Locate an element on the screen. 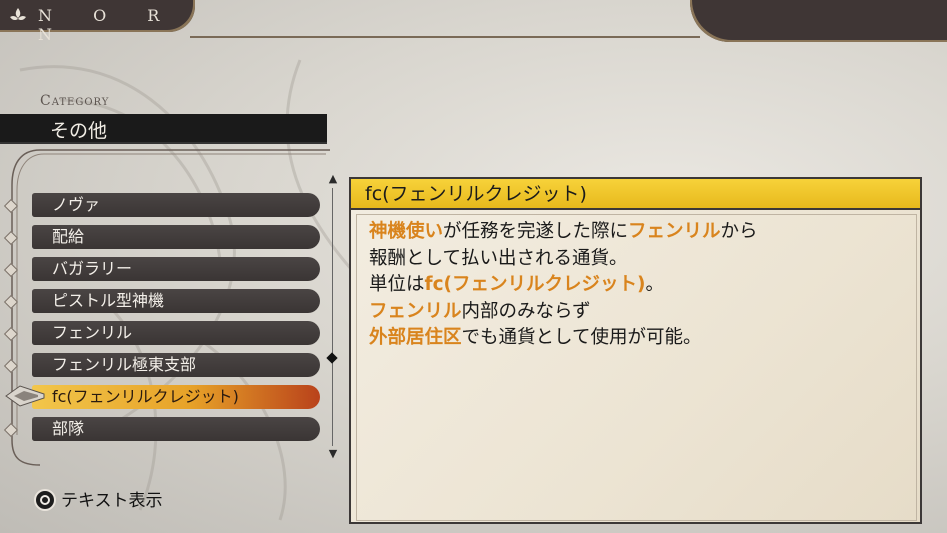 The height and width of the screenshot is (533, 947). description-line: 外部居住区でも通貨として使用が可能。 is located at coordinates (636, 338).